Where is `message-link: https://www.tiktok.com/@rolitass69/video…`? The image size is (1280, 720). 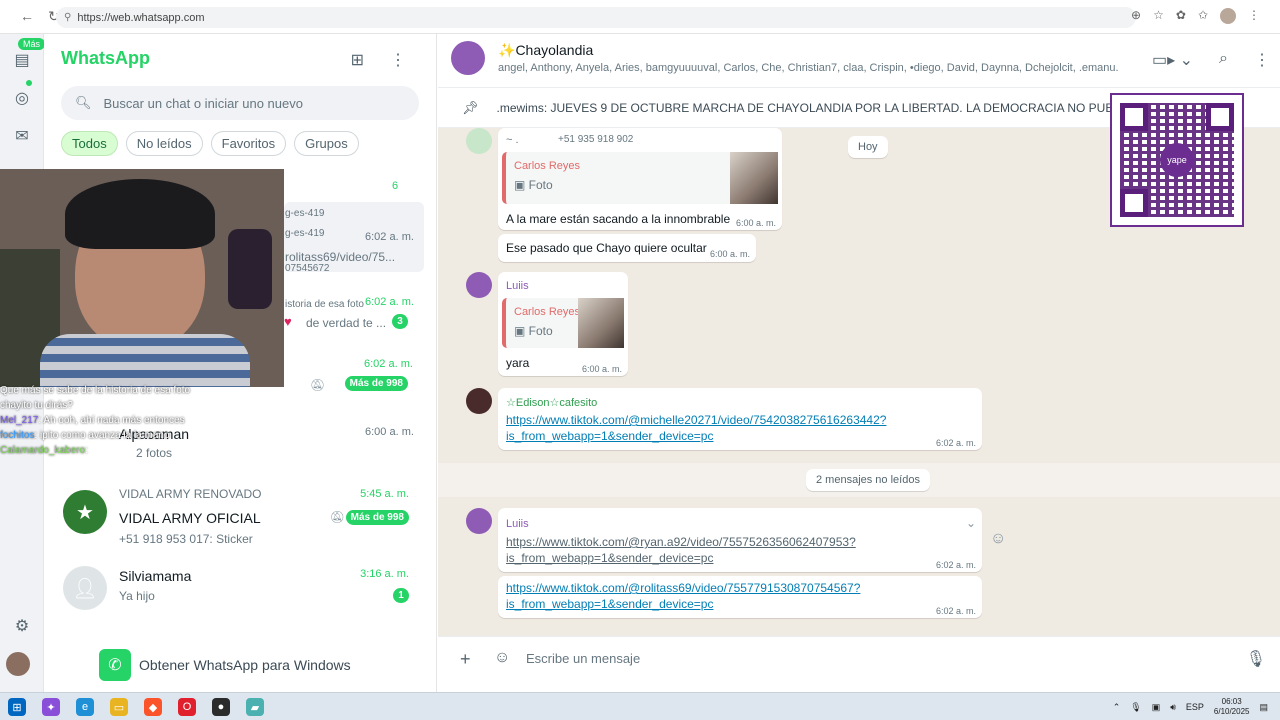 message-link: https://www.tiktok.com/@rolitass69/video… is located at coordinates (683, 588).